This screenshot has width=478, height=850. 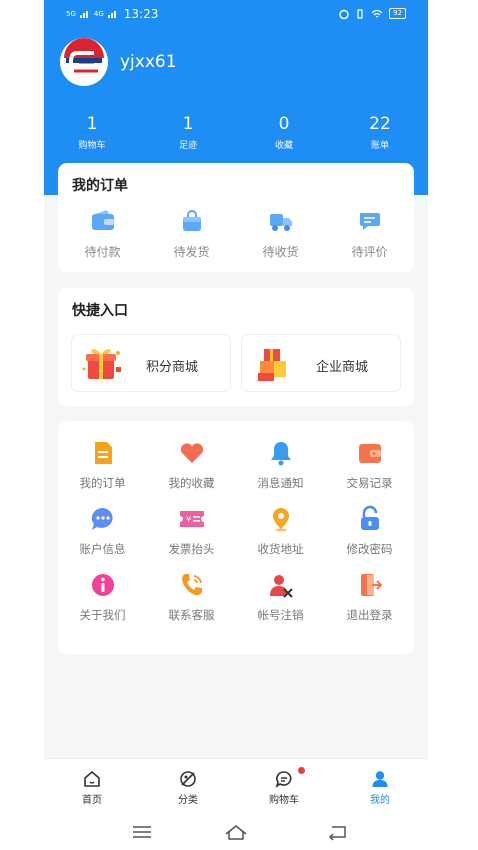 What do you see at coordinates (188, 800) in the screenshot?
I see `tab-label: 分类` at bounding box center [188, 800].